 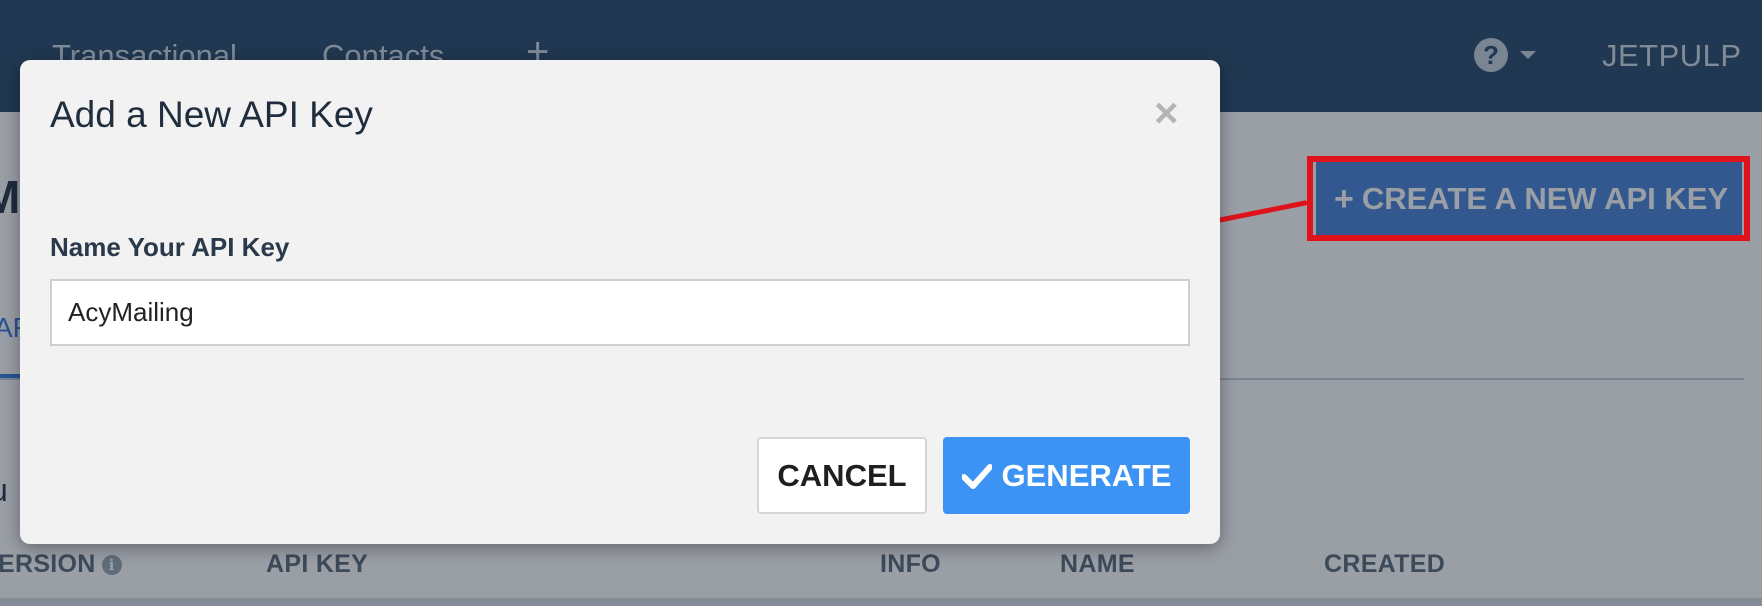 What do you see at coordinates (976, 476) in the screenshot?
I see `checkmark-icon` at bounding box center [976, 476].